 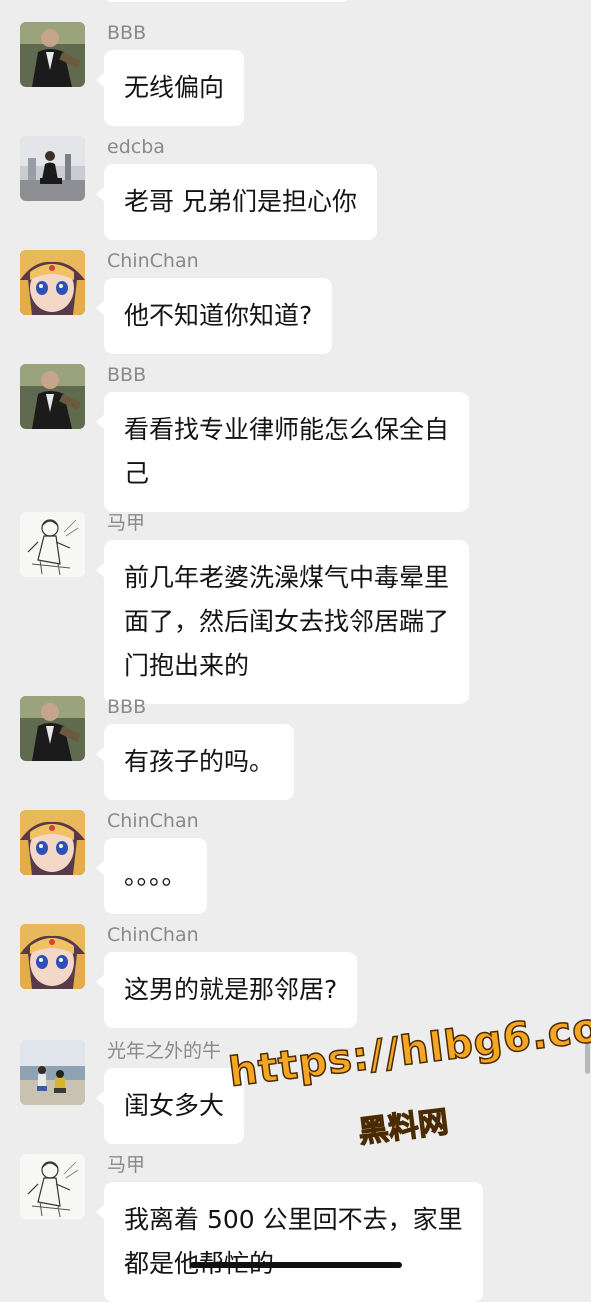 What do you see at coordinates (174, 87) in the screenshot?
I see `message-text-line: 无线偏向` at bounding box center [174, 87].